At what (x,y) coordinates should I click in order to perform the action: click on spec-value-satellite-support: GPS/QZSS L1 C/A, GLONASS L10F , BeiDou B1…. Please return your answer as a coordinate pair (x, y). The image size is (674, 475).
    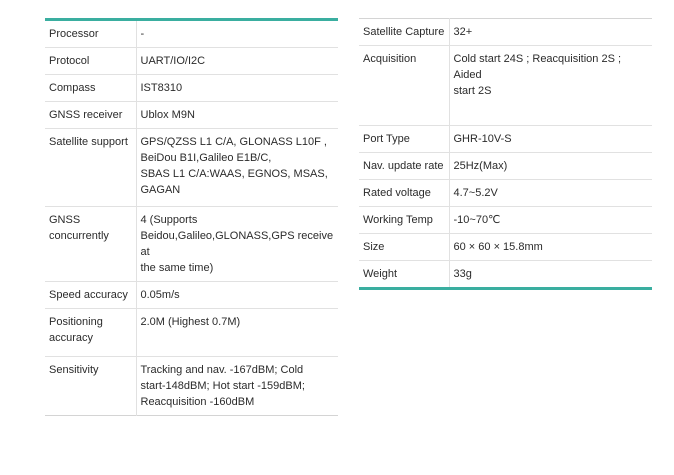
    Looking at the image, I should click on (237, 167).